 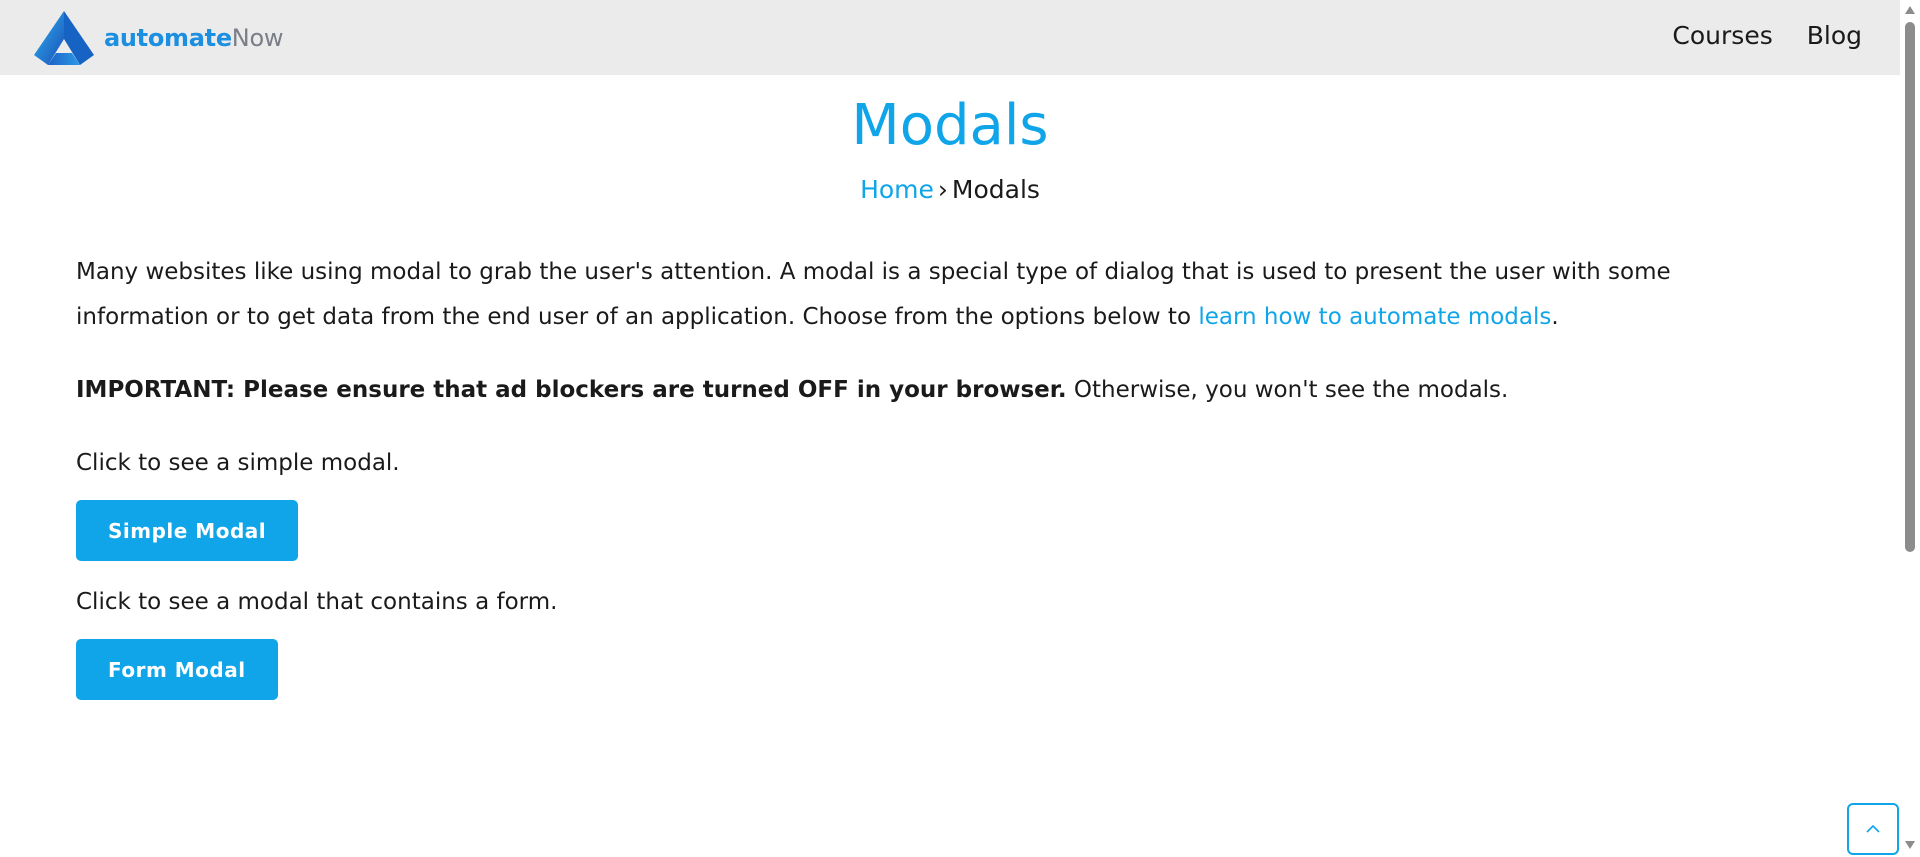 What do you see at coordinates (1374, 317) in the screenshot?
I see `learn-automate-modals-link: learn how to automate modals` at bounding box center [1374, 317].